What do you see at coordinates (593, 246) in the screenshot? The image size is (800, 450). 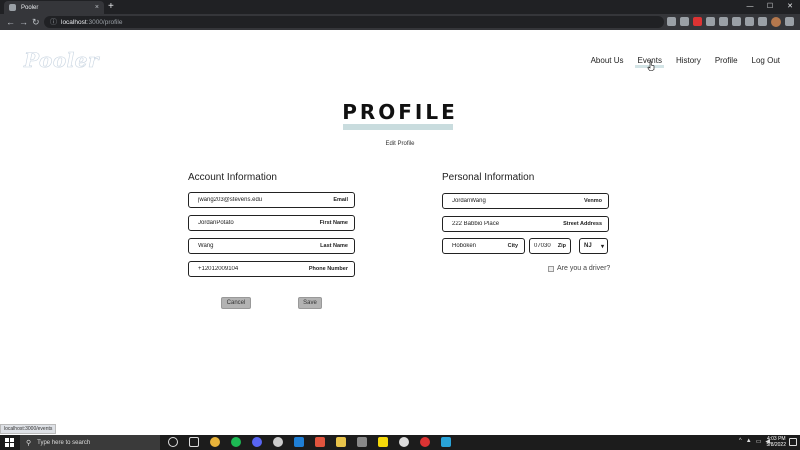 I see `state-select: NJ ▾` at bounding box center [593, 246].